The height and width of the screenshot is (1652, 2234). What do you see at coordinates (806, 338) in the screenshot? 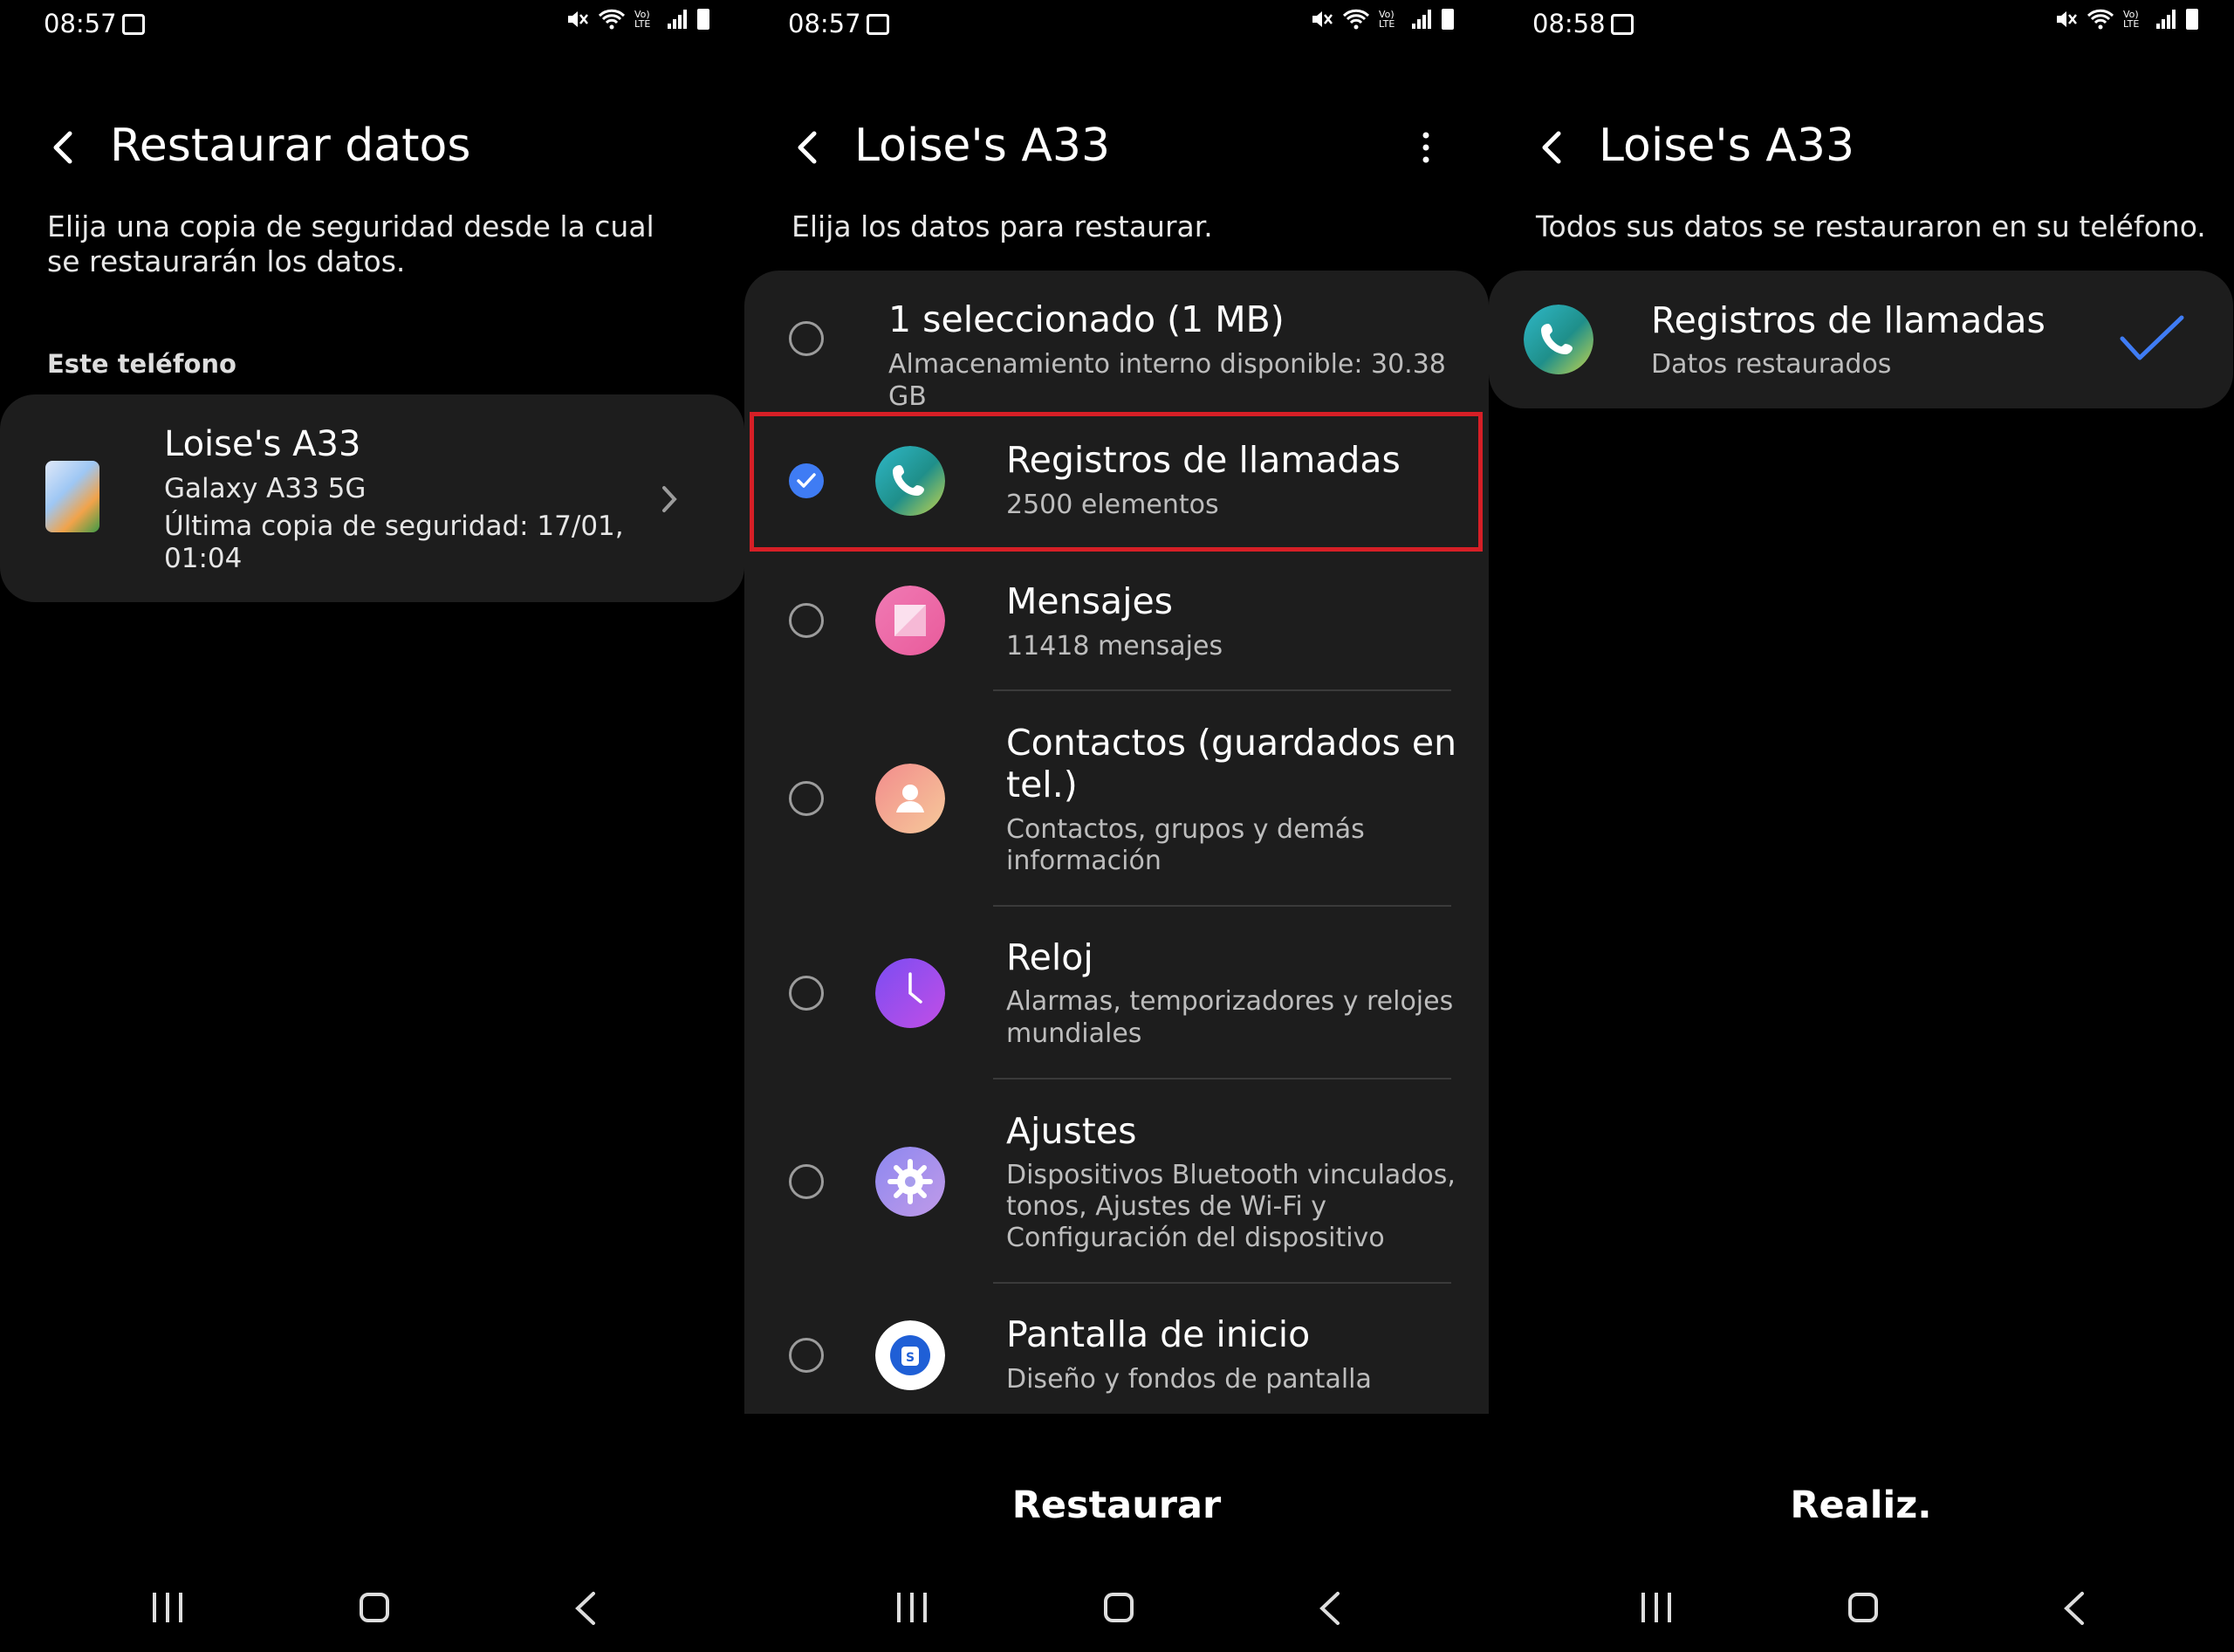
I see `select-all-radio` at bounding box center [806, 338].